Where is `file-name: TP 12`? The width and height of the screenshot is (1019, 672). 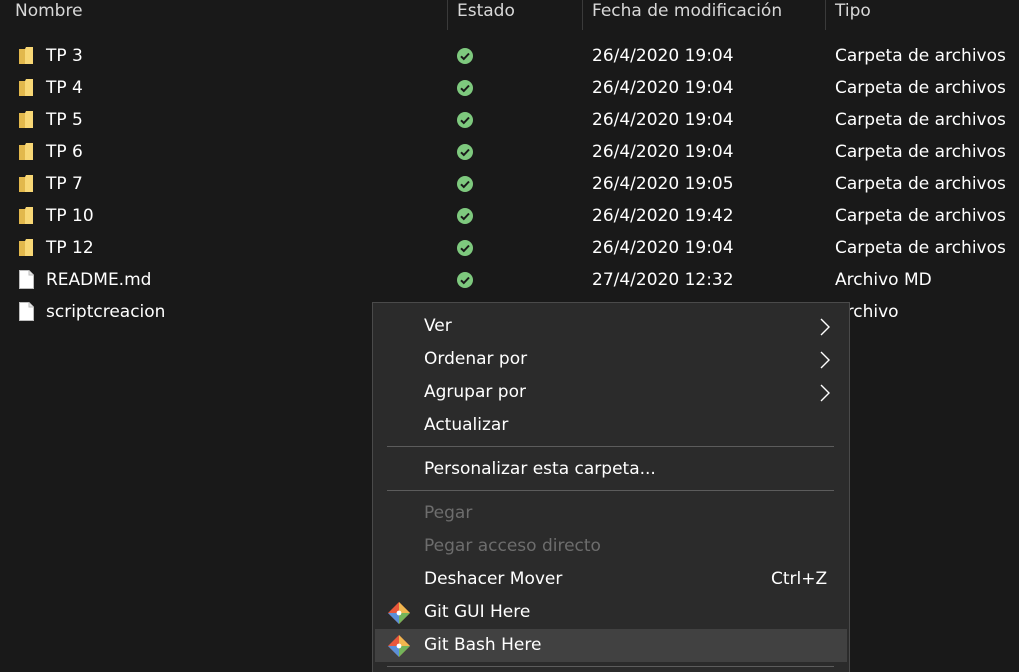
file-name: TP 12 is located at coordinates (70, 248).